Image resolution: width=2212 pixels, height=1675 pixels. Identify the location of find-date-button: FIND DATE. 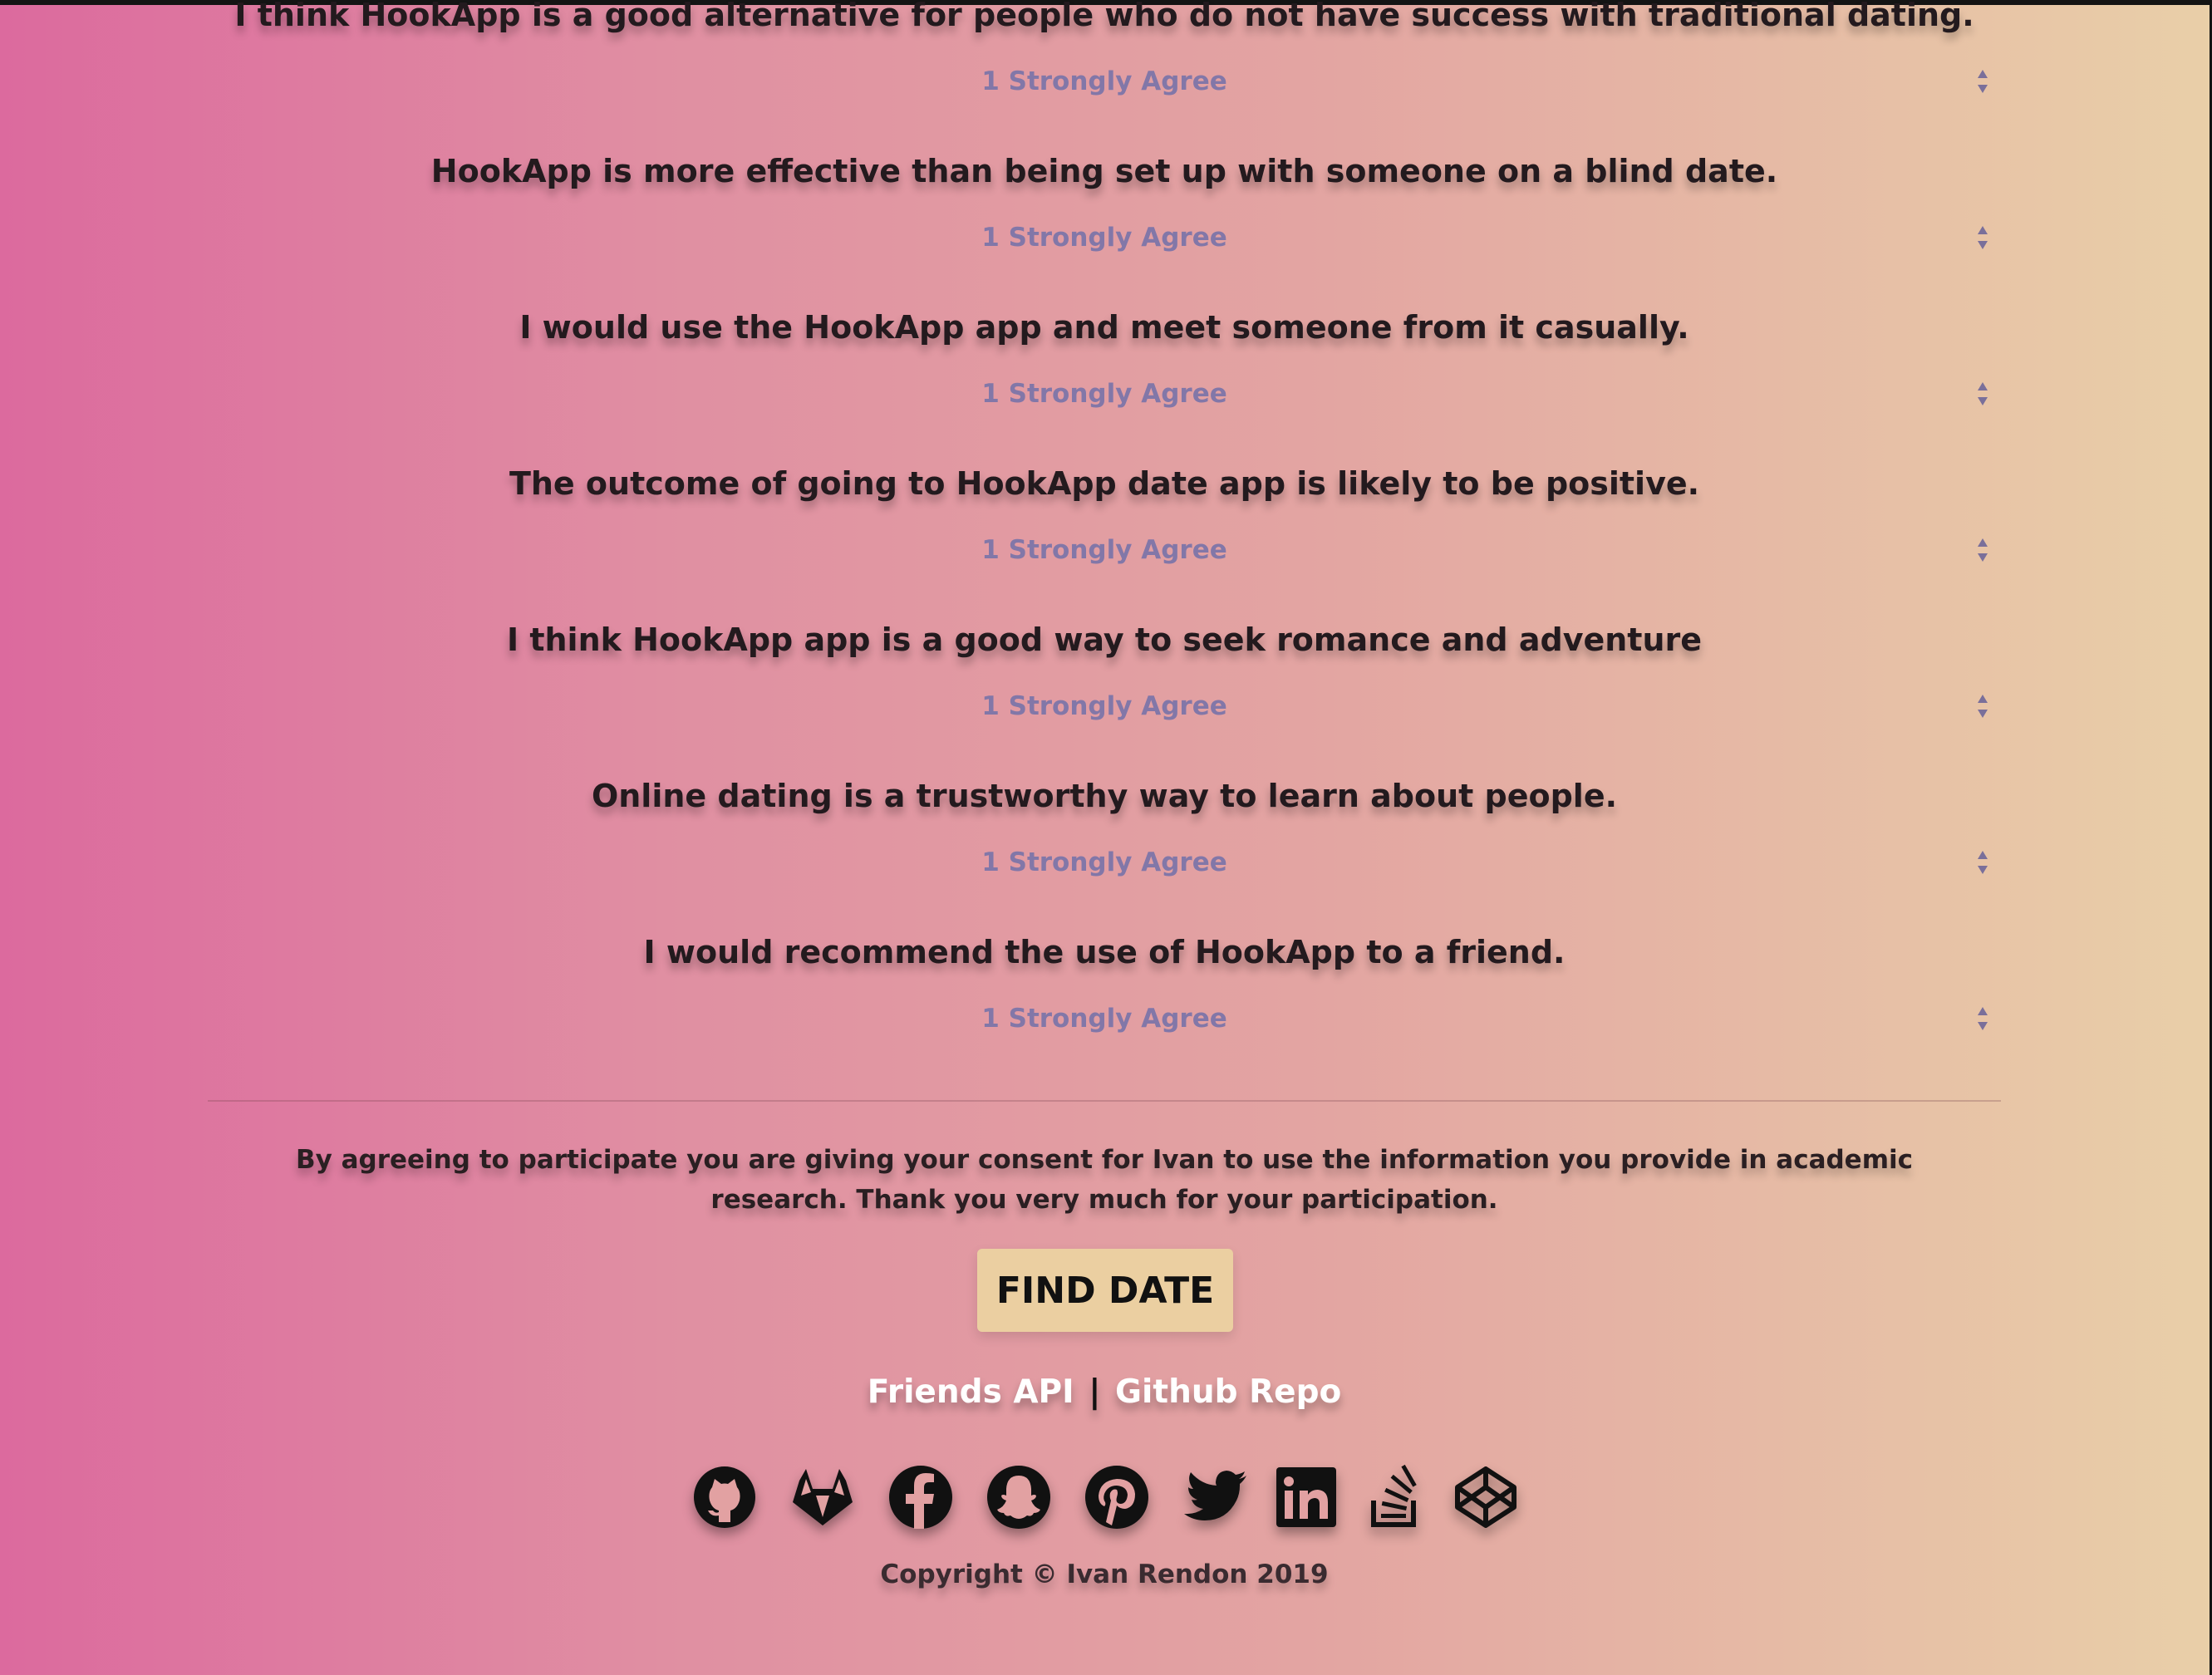
(1105, 1291).